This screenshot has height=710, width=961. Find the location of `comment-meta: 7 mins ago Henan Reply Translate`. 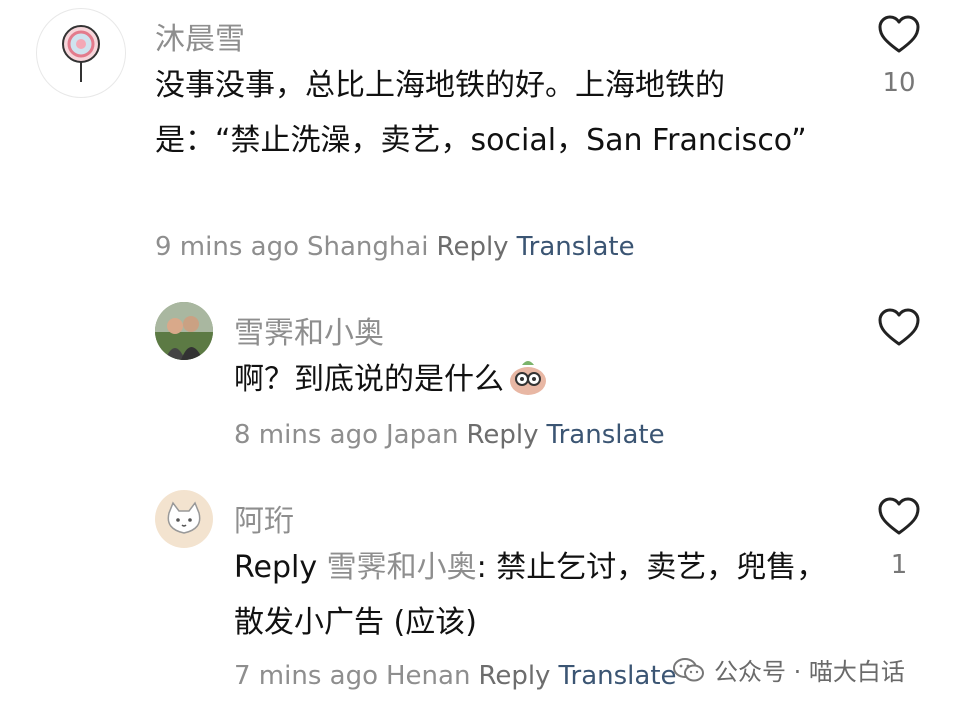

comment-meta: 7 mins ago Henan Reply Translate is located at coordinates (459, 676).